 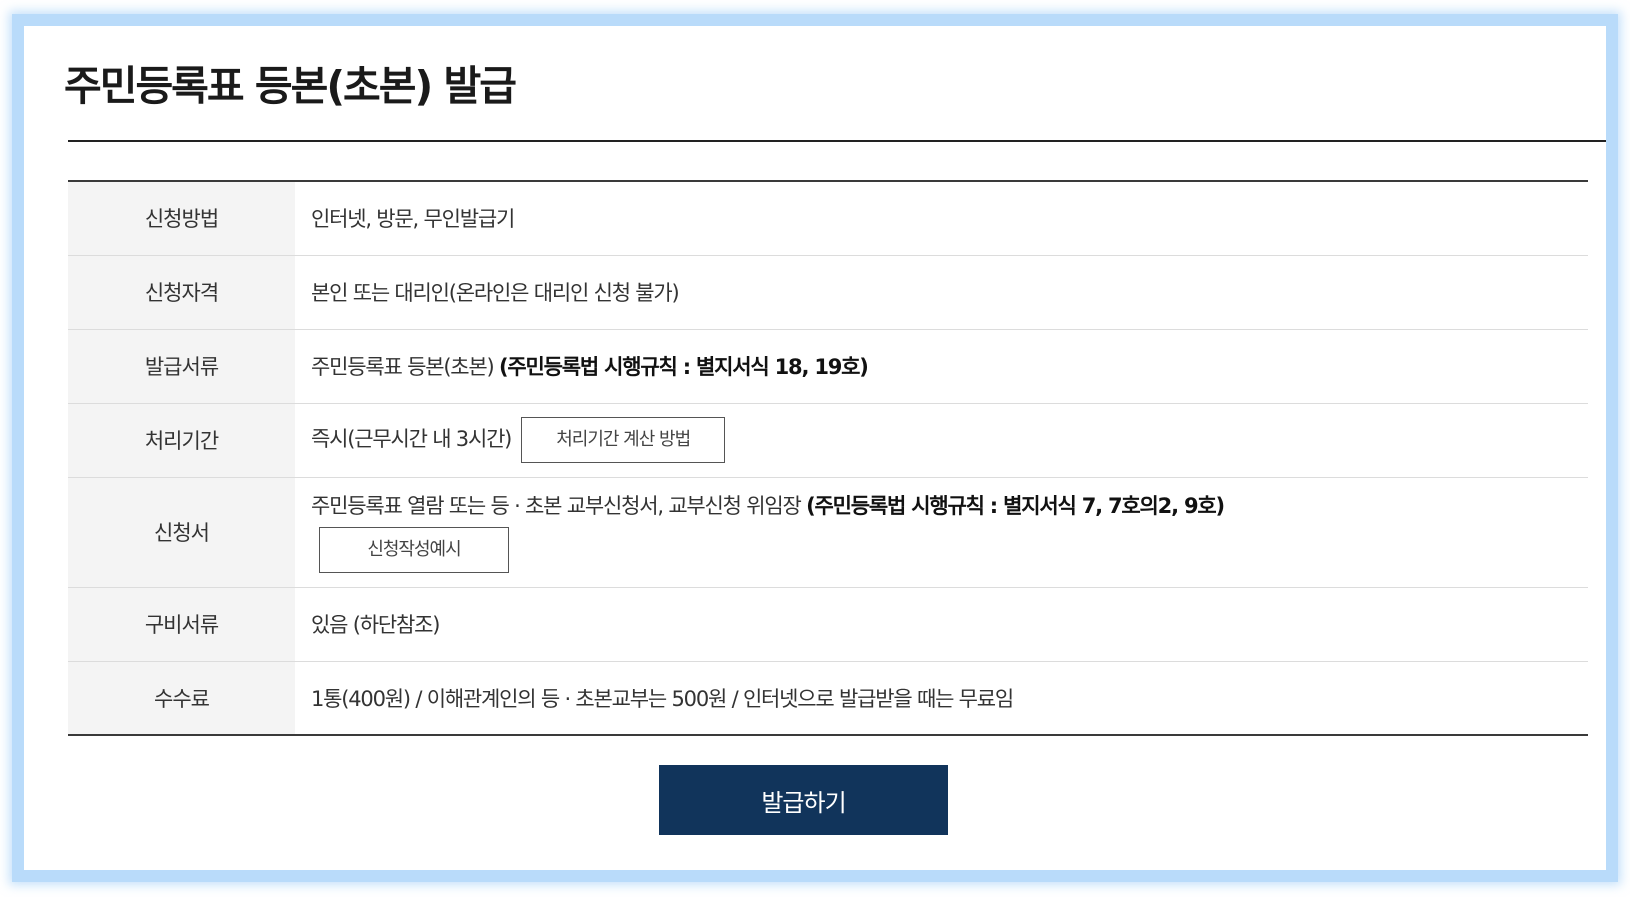 I want to click on processing-time-calc-button: 처리기간 계산 방법, so click(x=623, y=440).